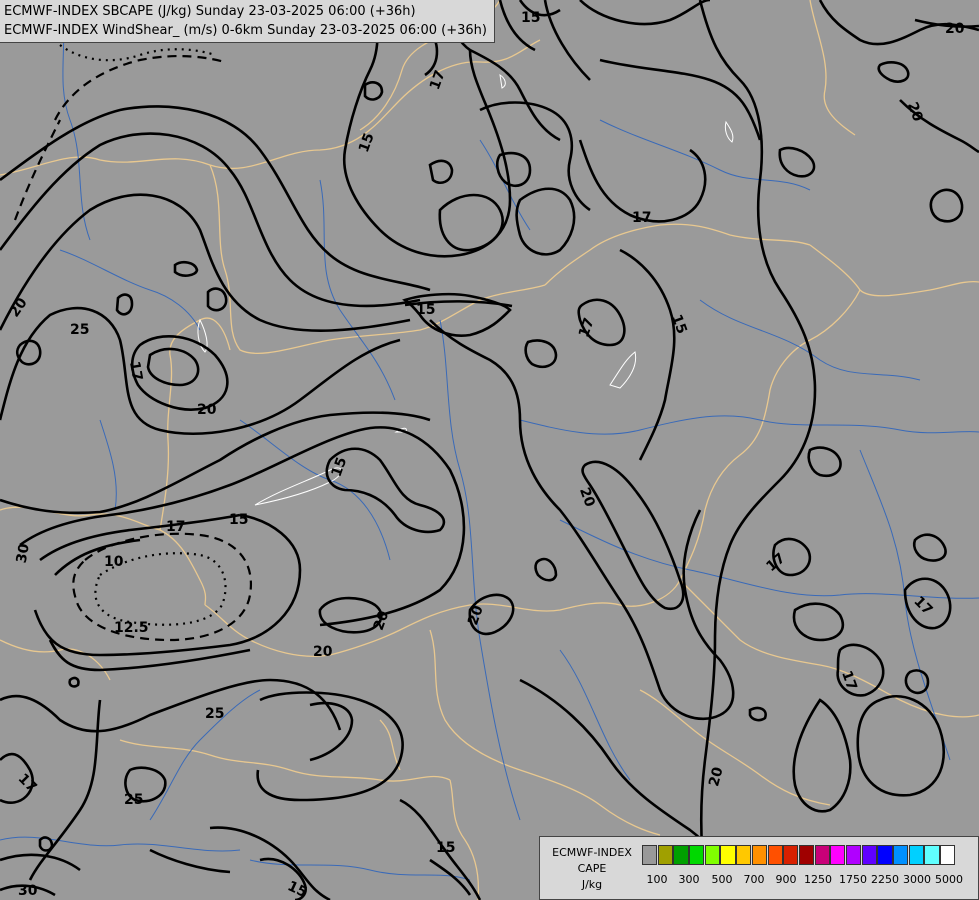 The width and height of the screenshot is (979, 900). What do you see at coordinates (853, 879) in the screenshot?
I see `legend-tick: 1750` at bounding box center [853, 879].